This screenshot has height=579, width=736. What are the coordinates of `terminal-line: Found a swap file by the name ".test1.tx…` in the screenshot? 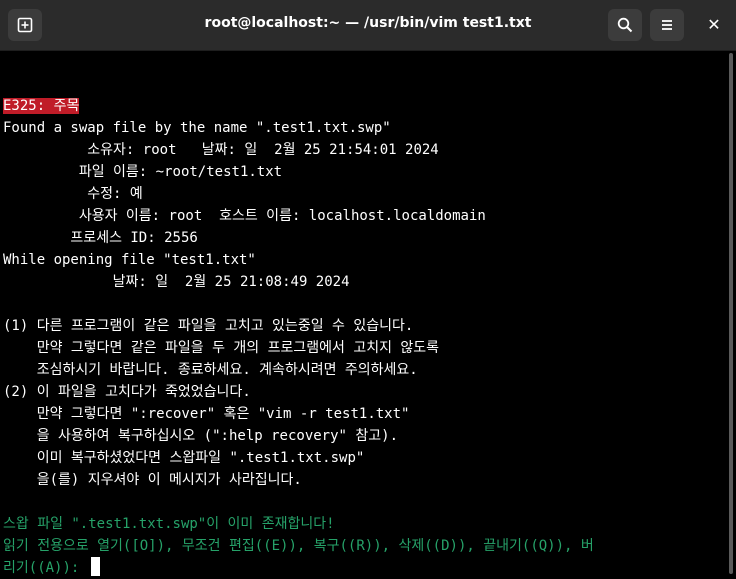 It's located at (197, 128).